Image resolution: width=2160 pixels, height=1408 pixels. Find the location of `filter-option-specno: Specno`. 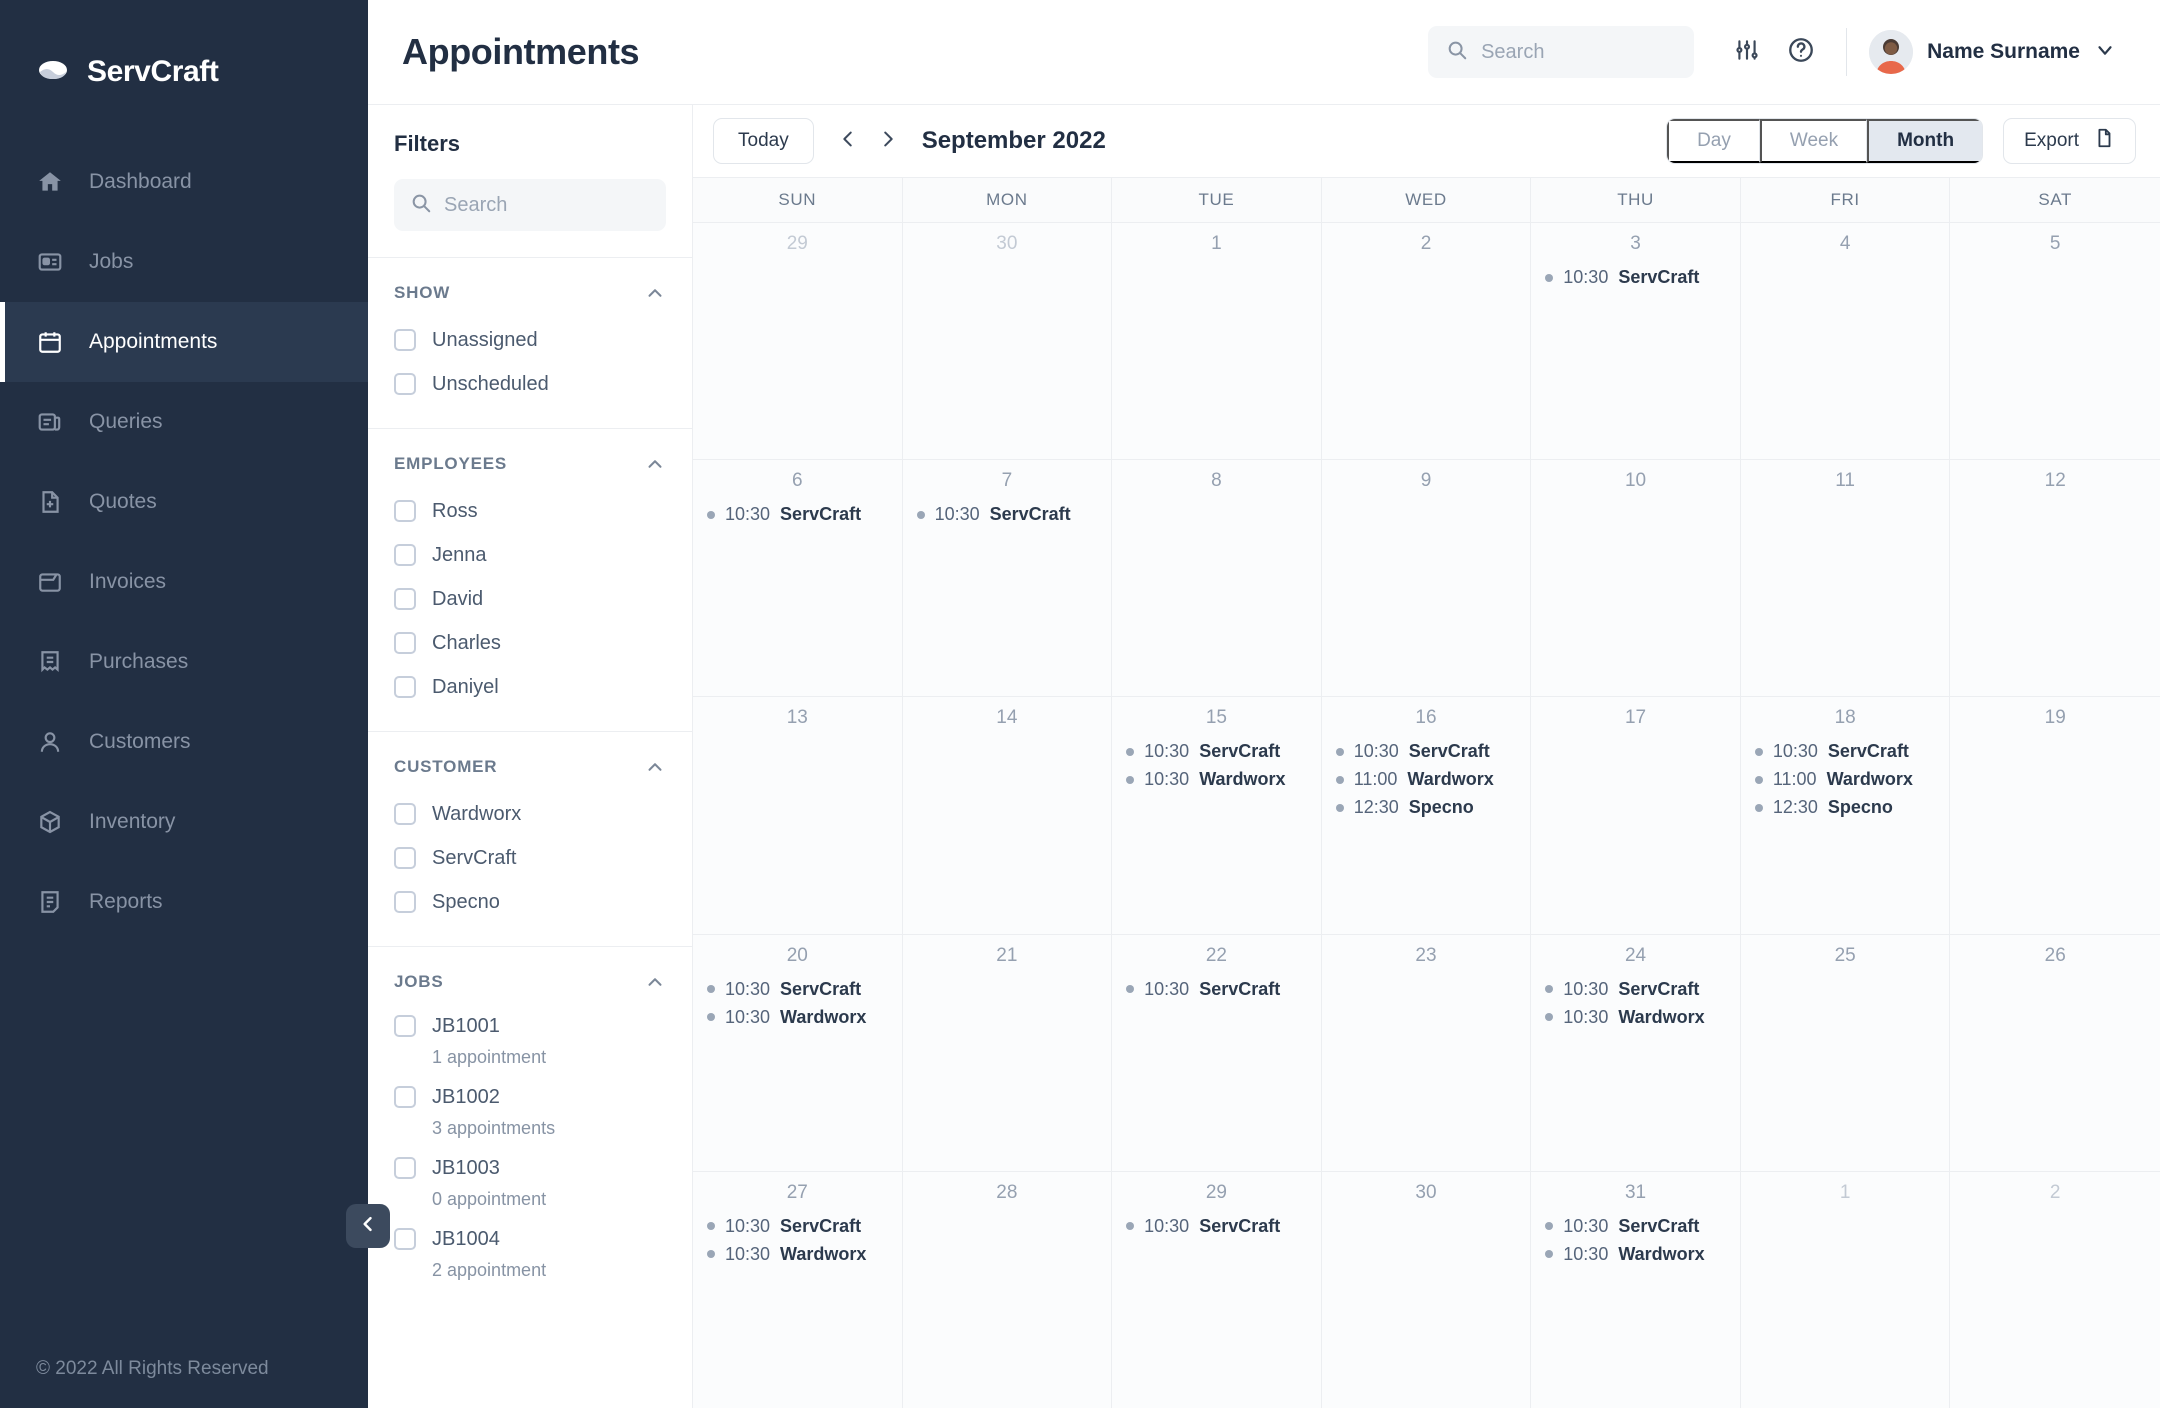

filter-option-specno: Specno is located at coordinates (530, 902).